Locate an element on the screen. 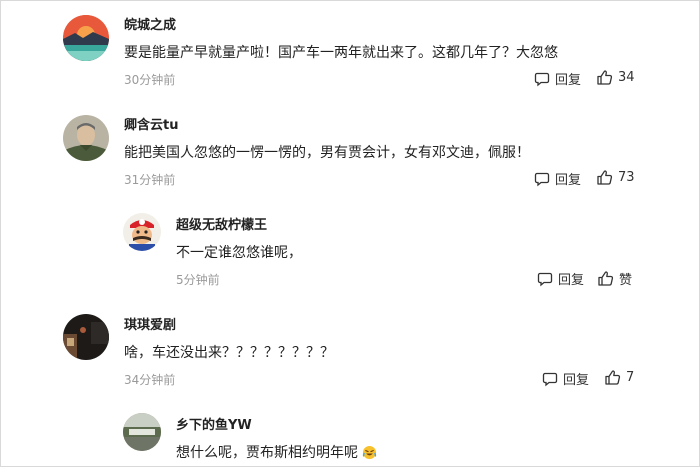 The width and height of the screenshot is (700, 467). comment-username: 卿含云tu is located at coordinates (151, 123).